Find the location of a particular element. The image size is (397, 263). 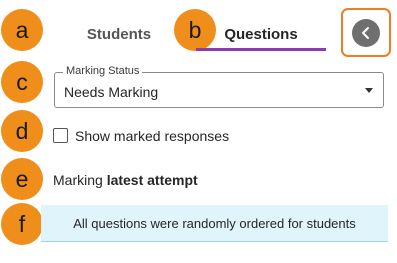

marking-attempt-text: Marking latest attempt is located at coordinates (125, 180).